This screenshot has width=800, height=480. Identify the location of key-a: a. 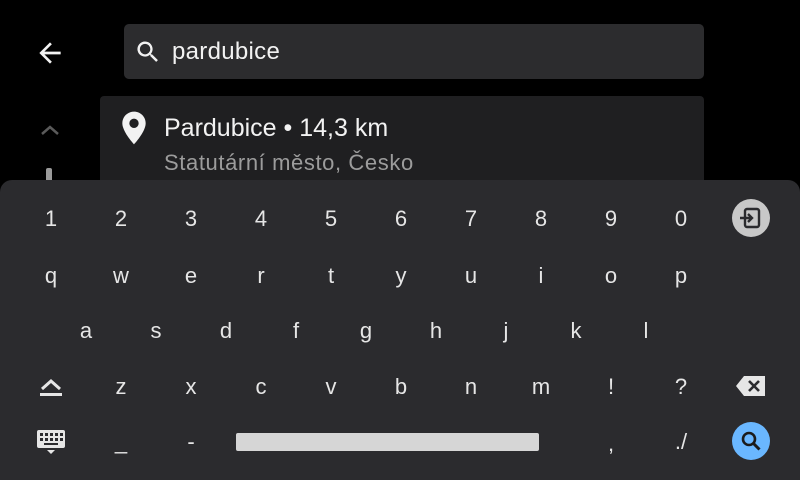
(86, 331).